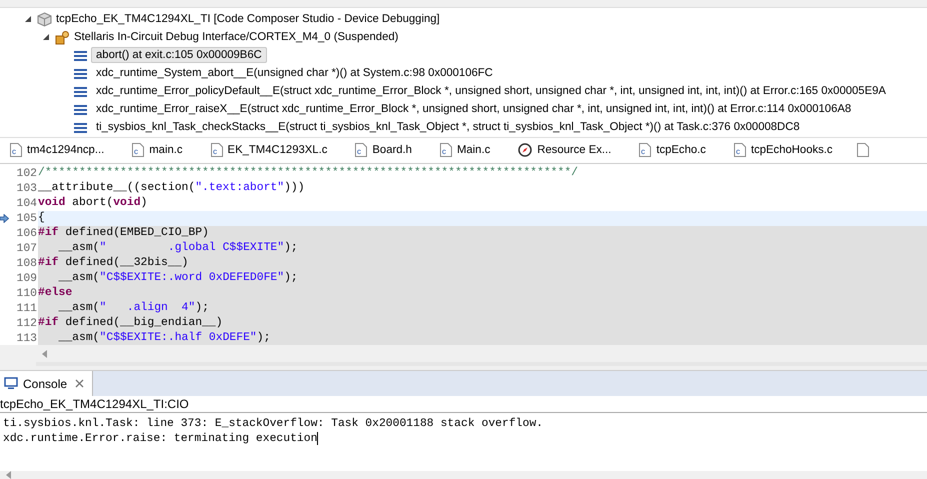  Describe the element at coordinates (463, 405) in the screenshot. I see `console-title: tcpEcho_EK_TM4C1294XL_TI:CIO` at that location.